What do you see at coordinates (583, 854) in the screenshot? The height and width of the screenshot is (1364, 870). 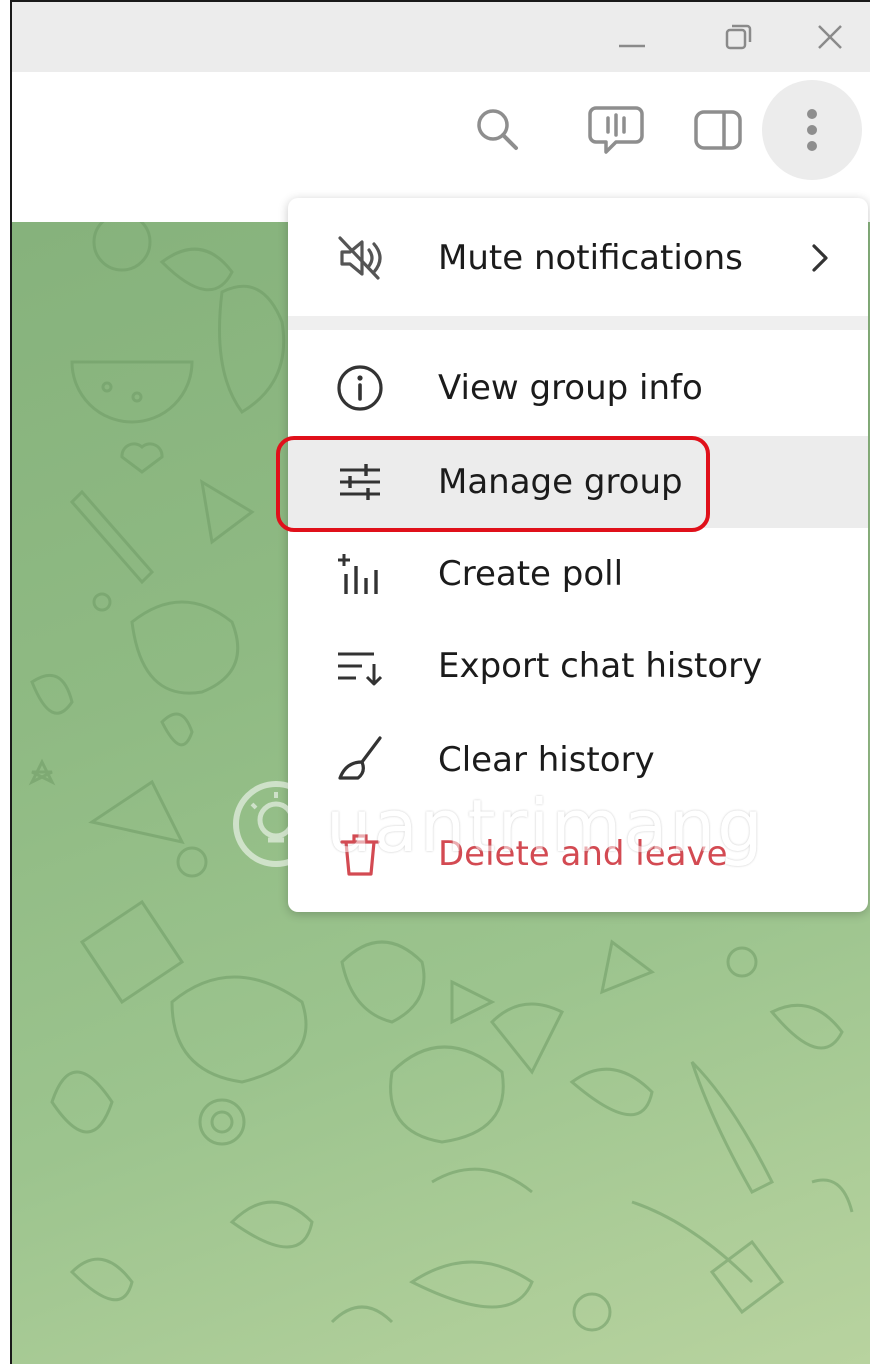 I see `menu-item-label: Delete and leave` at bounding box center [583, 854].